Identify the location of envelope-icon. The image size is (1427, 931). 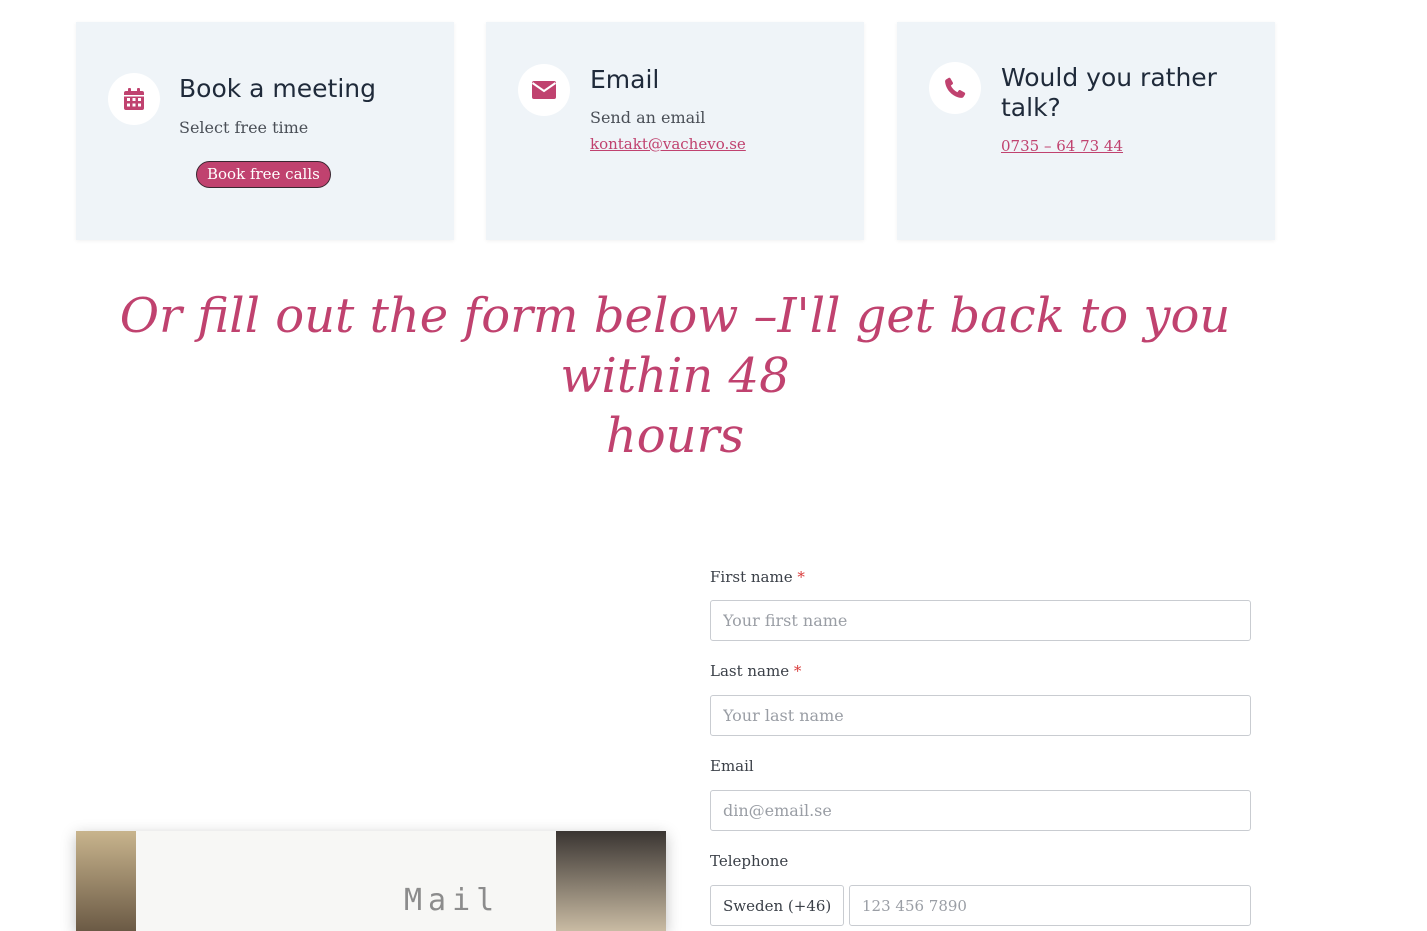
(544, 90).